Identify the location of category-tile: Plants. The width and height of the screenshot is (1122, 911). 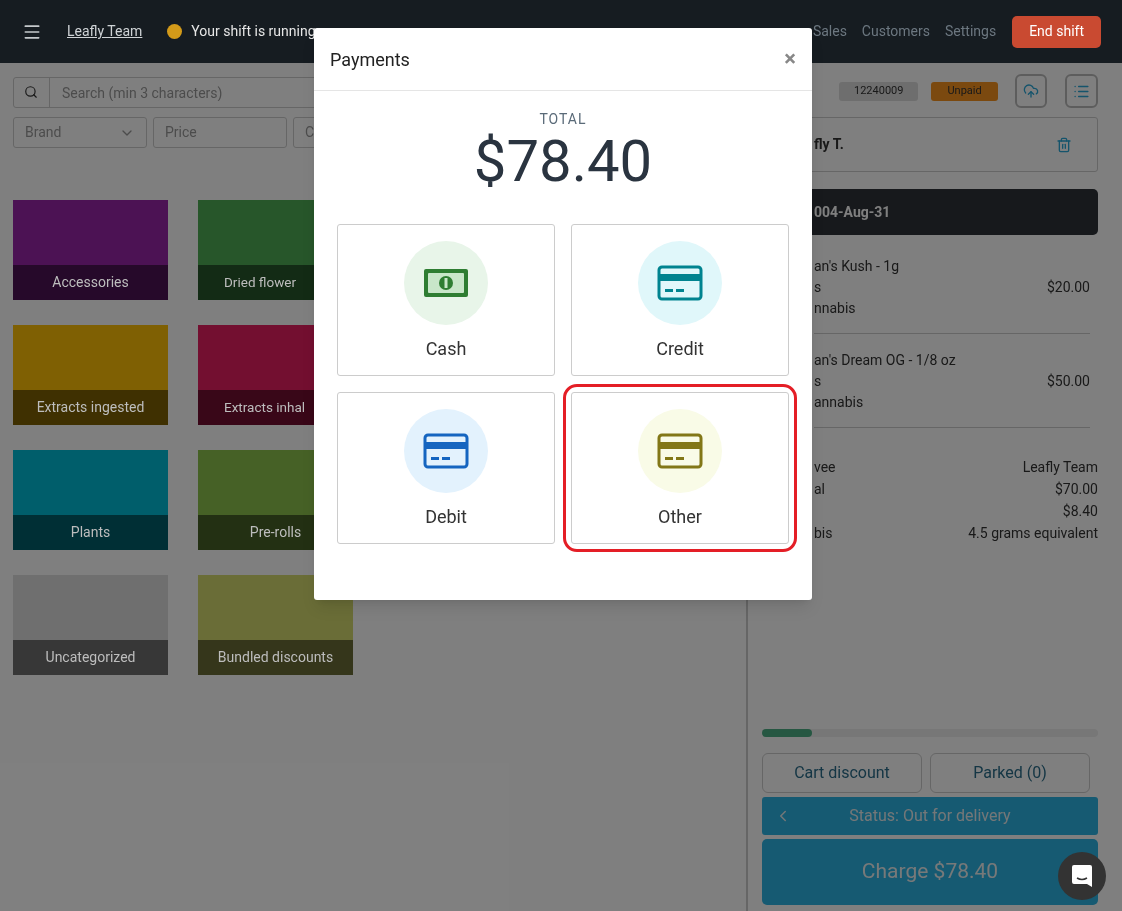
(90, 500).